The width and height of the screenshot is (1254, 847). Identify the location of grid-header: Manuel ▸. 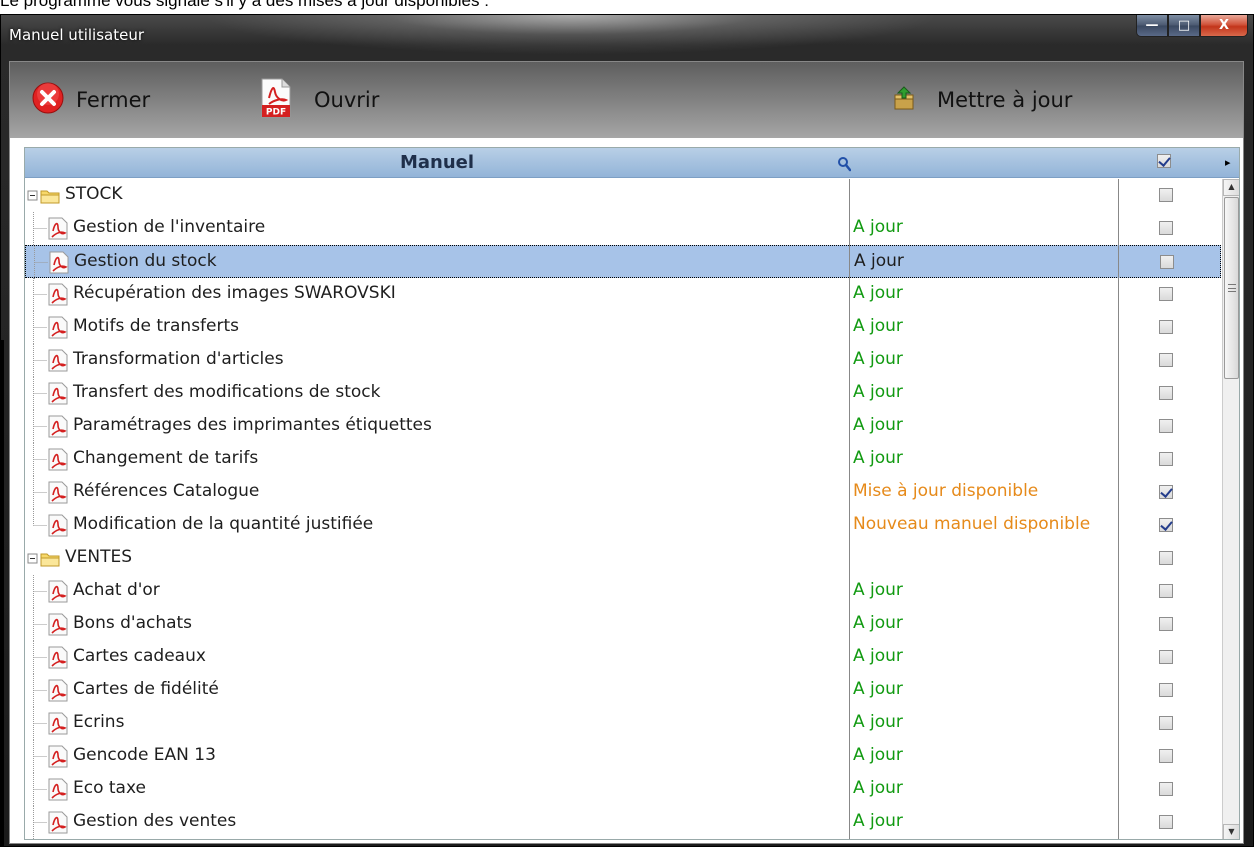
(632, 163).